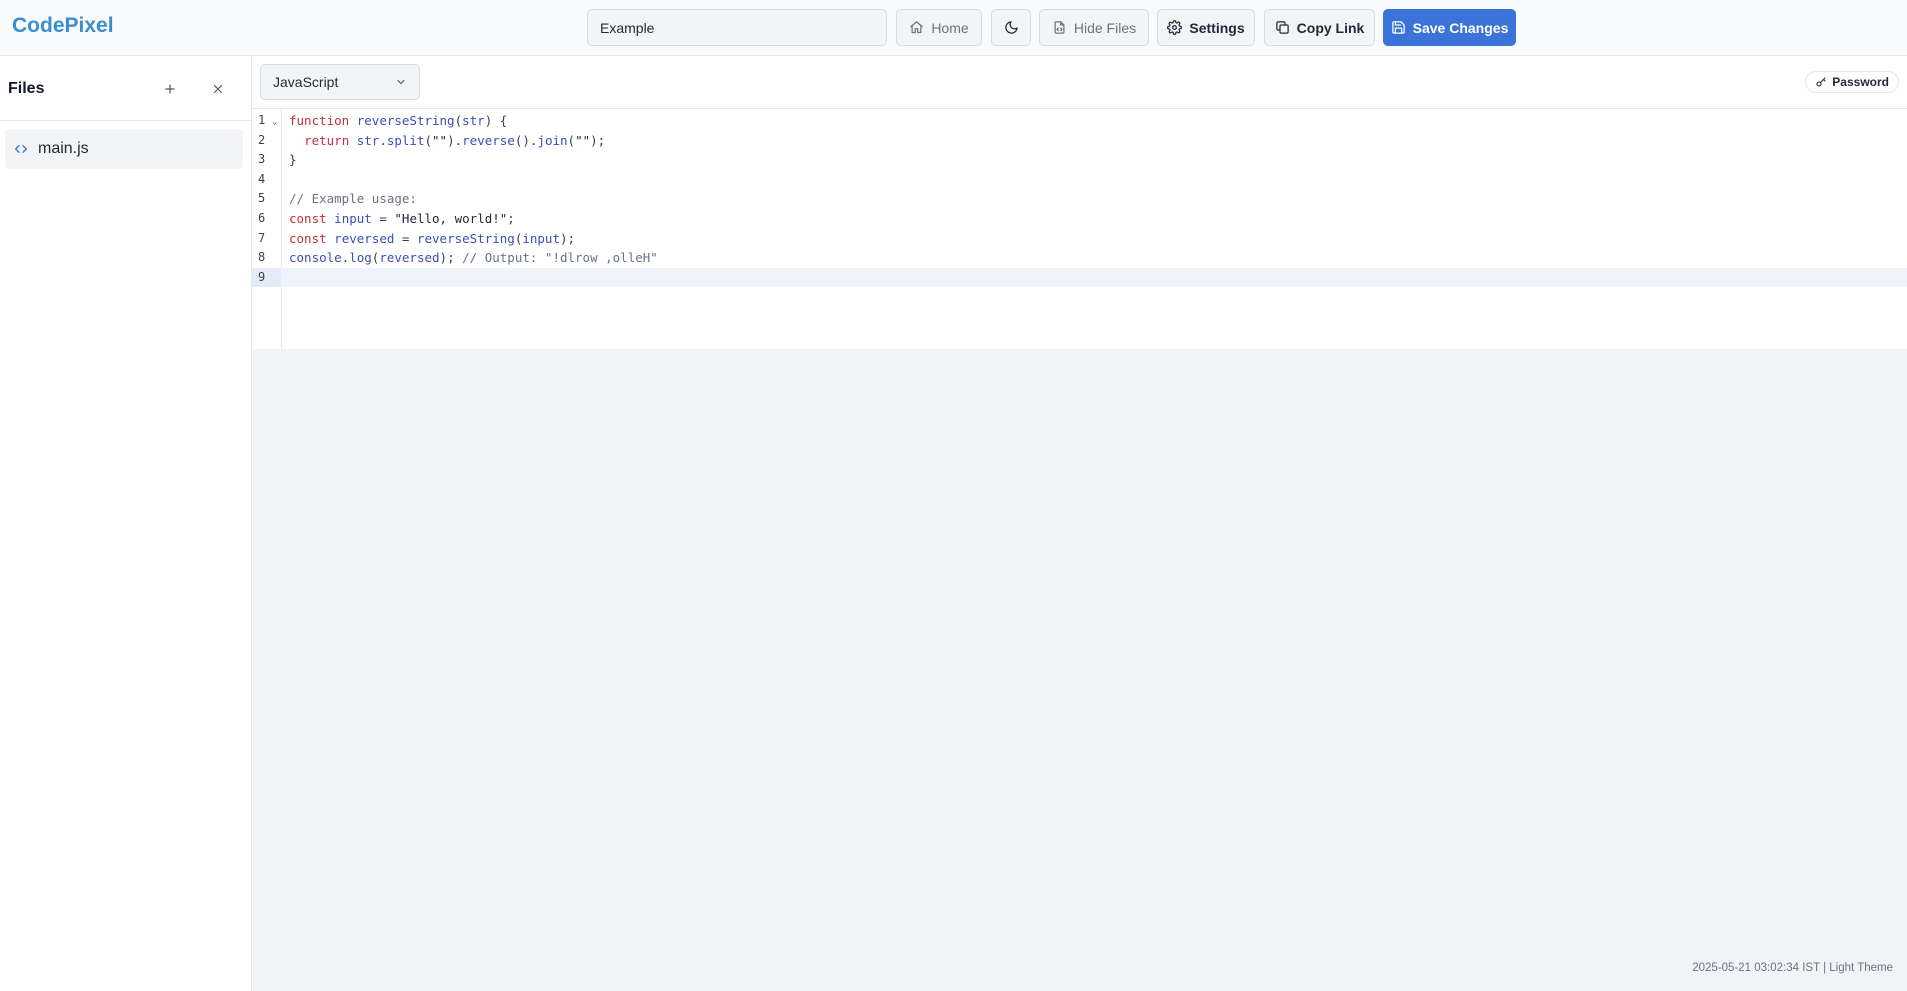 This screenshot has height=991, width=1907. I want to click on chevron-down-icon, so click(401, 82).